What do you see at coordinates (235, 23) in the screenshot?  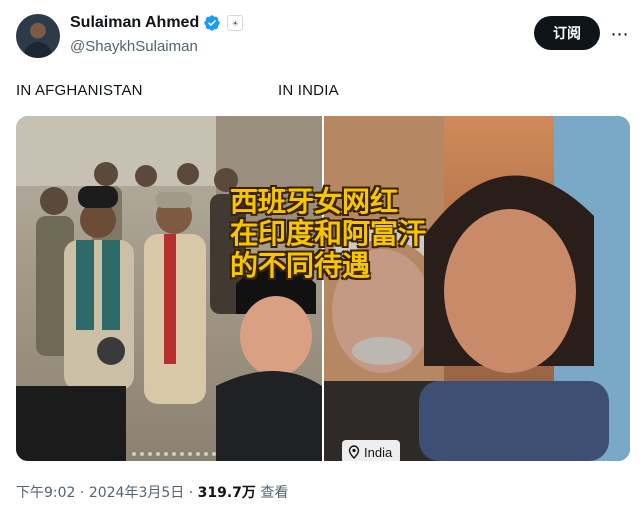 I see `affiliate-badge-icon: ☀` at bounding box center [235, 23].